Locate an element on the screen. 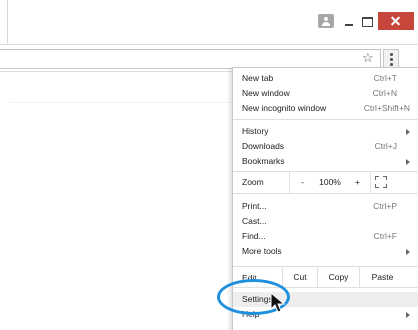 The image size is (418, 330). mouse-cursor-icon is located at coordinates (278, 302).